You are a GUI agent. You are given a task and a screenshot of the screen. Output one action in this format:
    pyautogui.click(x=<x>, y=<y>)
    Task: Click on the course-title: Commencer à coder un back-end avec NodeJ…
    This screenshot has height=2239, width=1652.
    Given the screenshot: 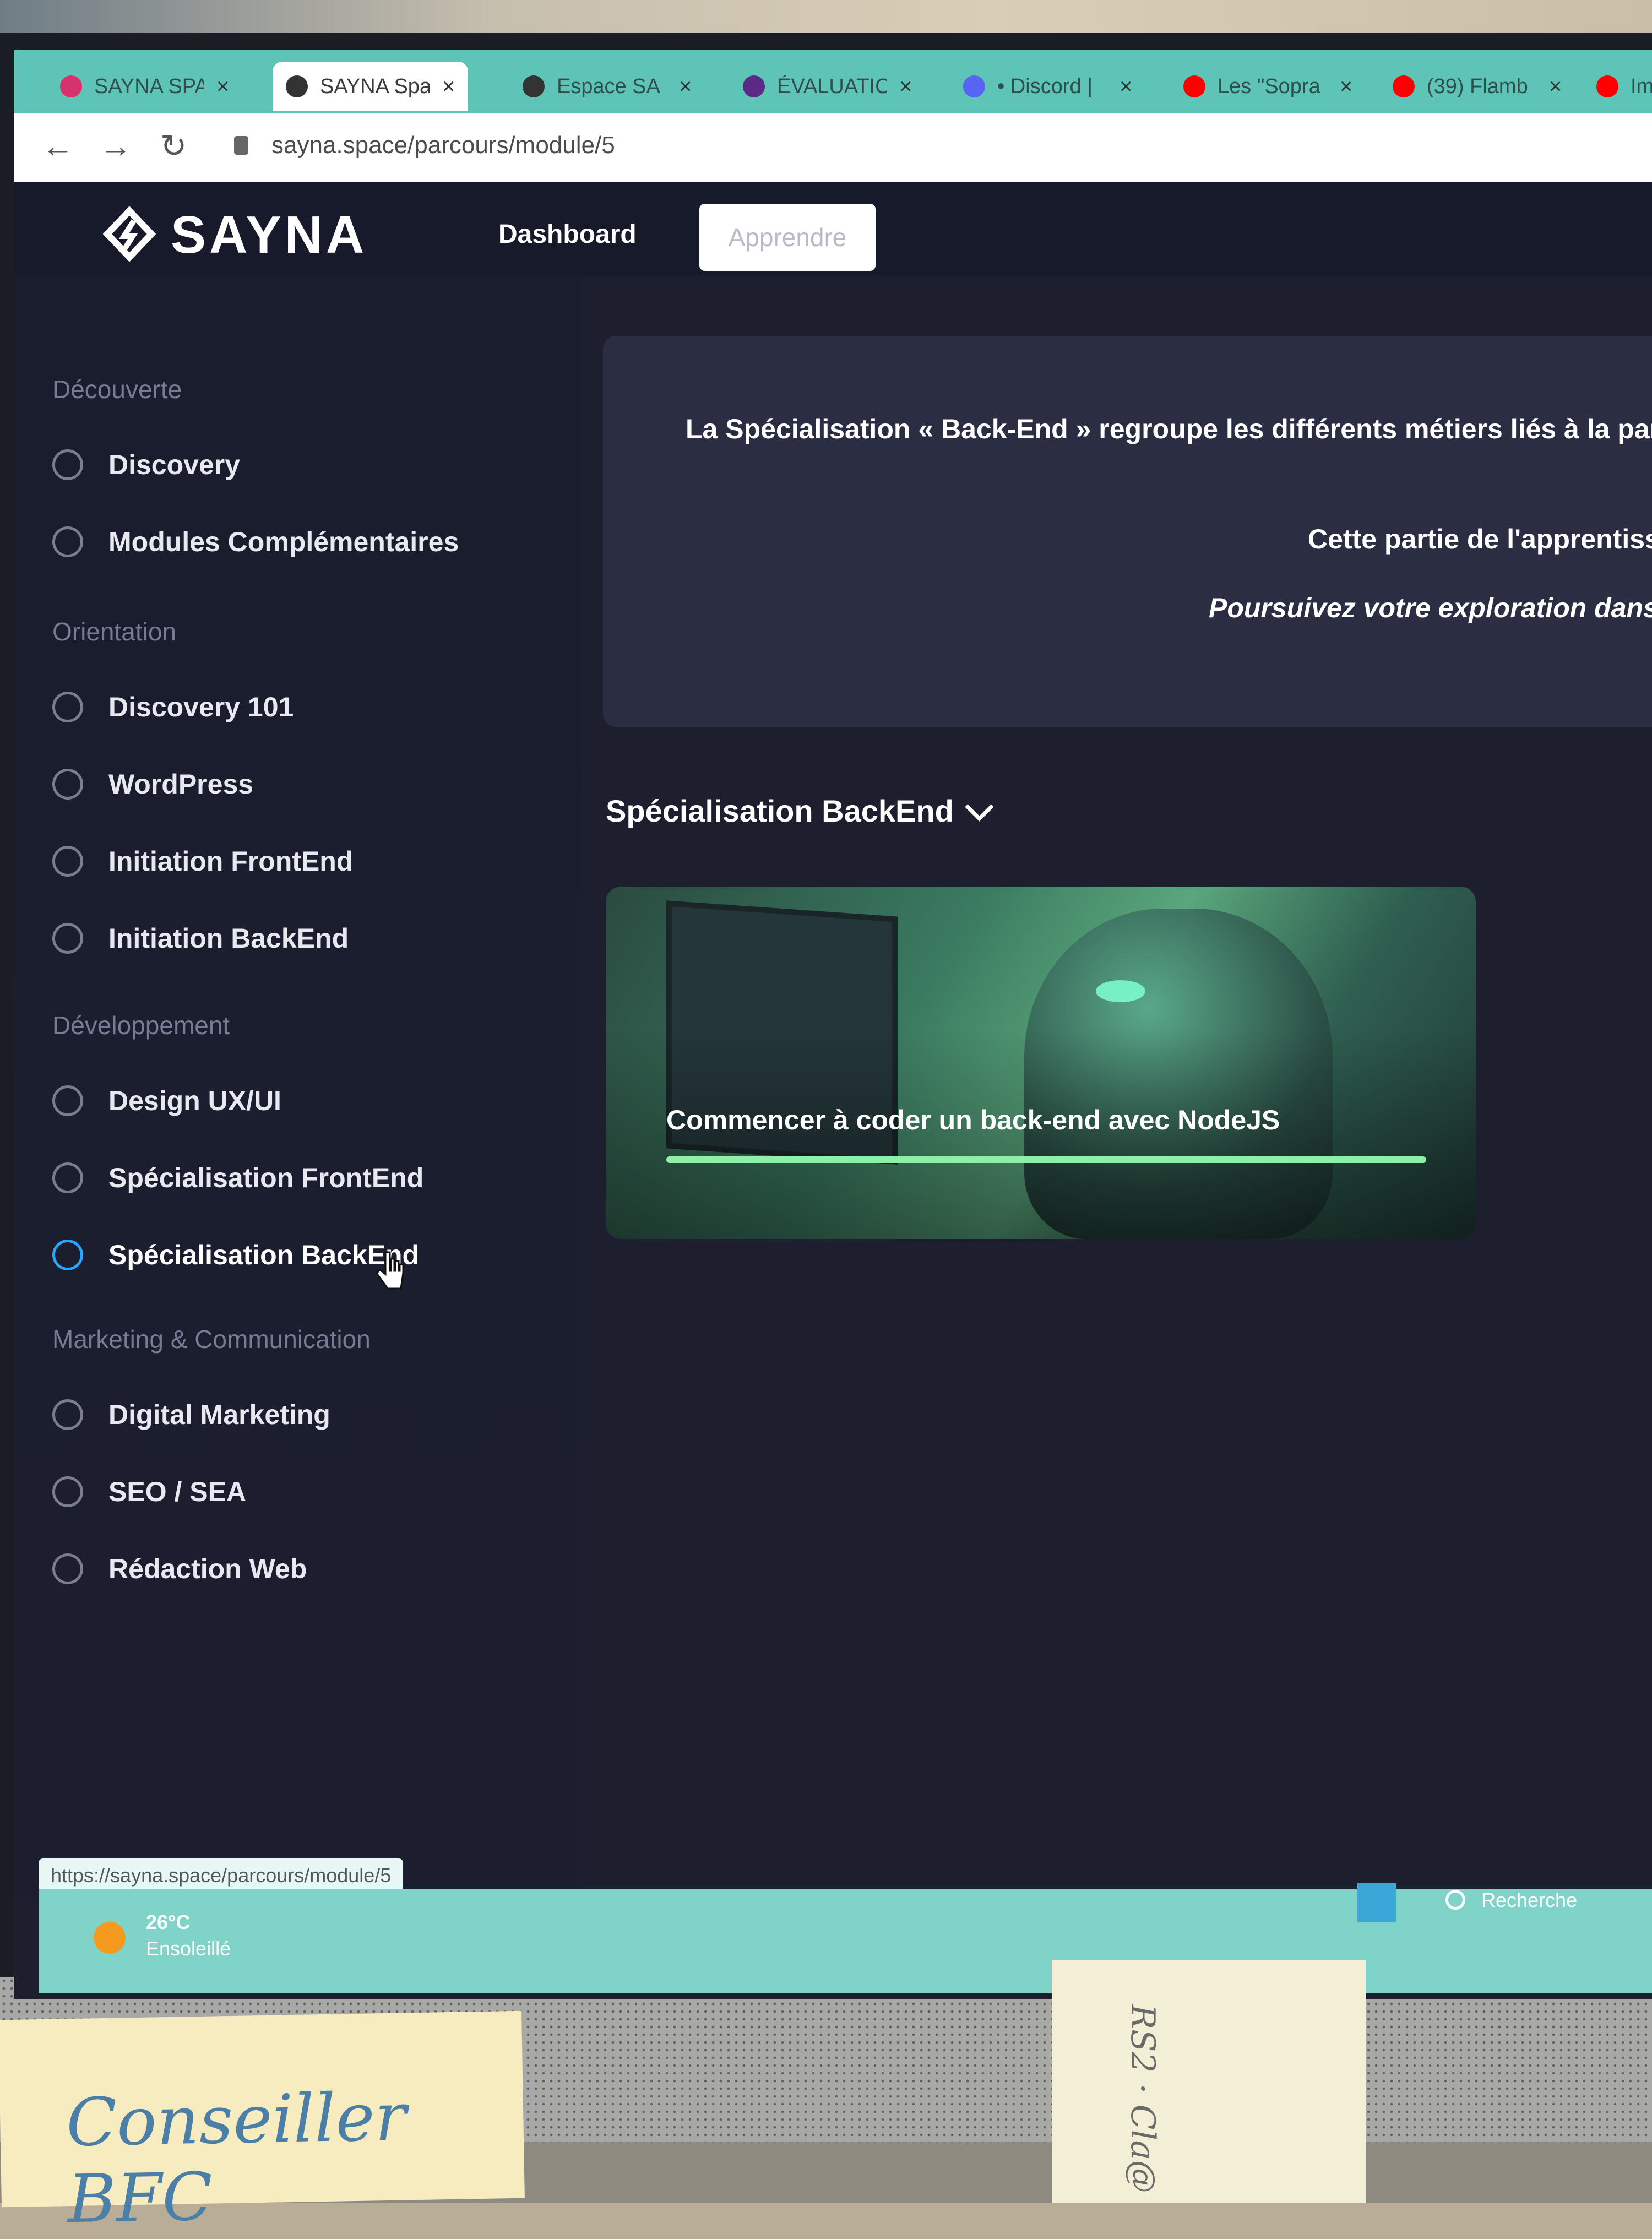 What is the action you would take?
    pyautogui.click(x=973, y=1120)
    